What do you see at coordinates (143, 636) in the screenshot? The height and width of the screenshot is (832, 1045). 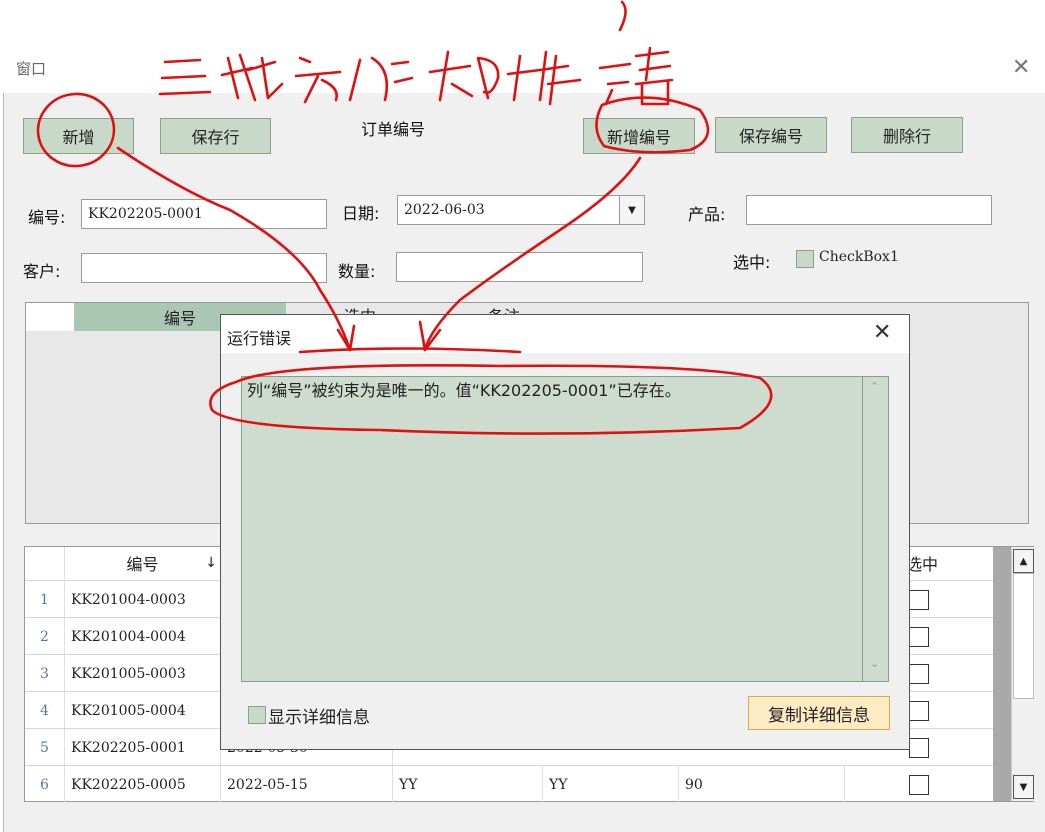 I see `cell-number: KK201004-0004` at bounding box center [143, 636].